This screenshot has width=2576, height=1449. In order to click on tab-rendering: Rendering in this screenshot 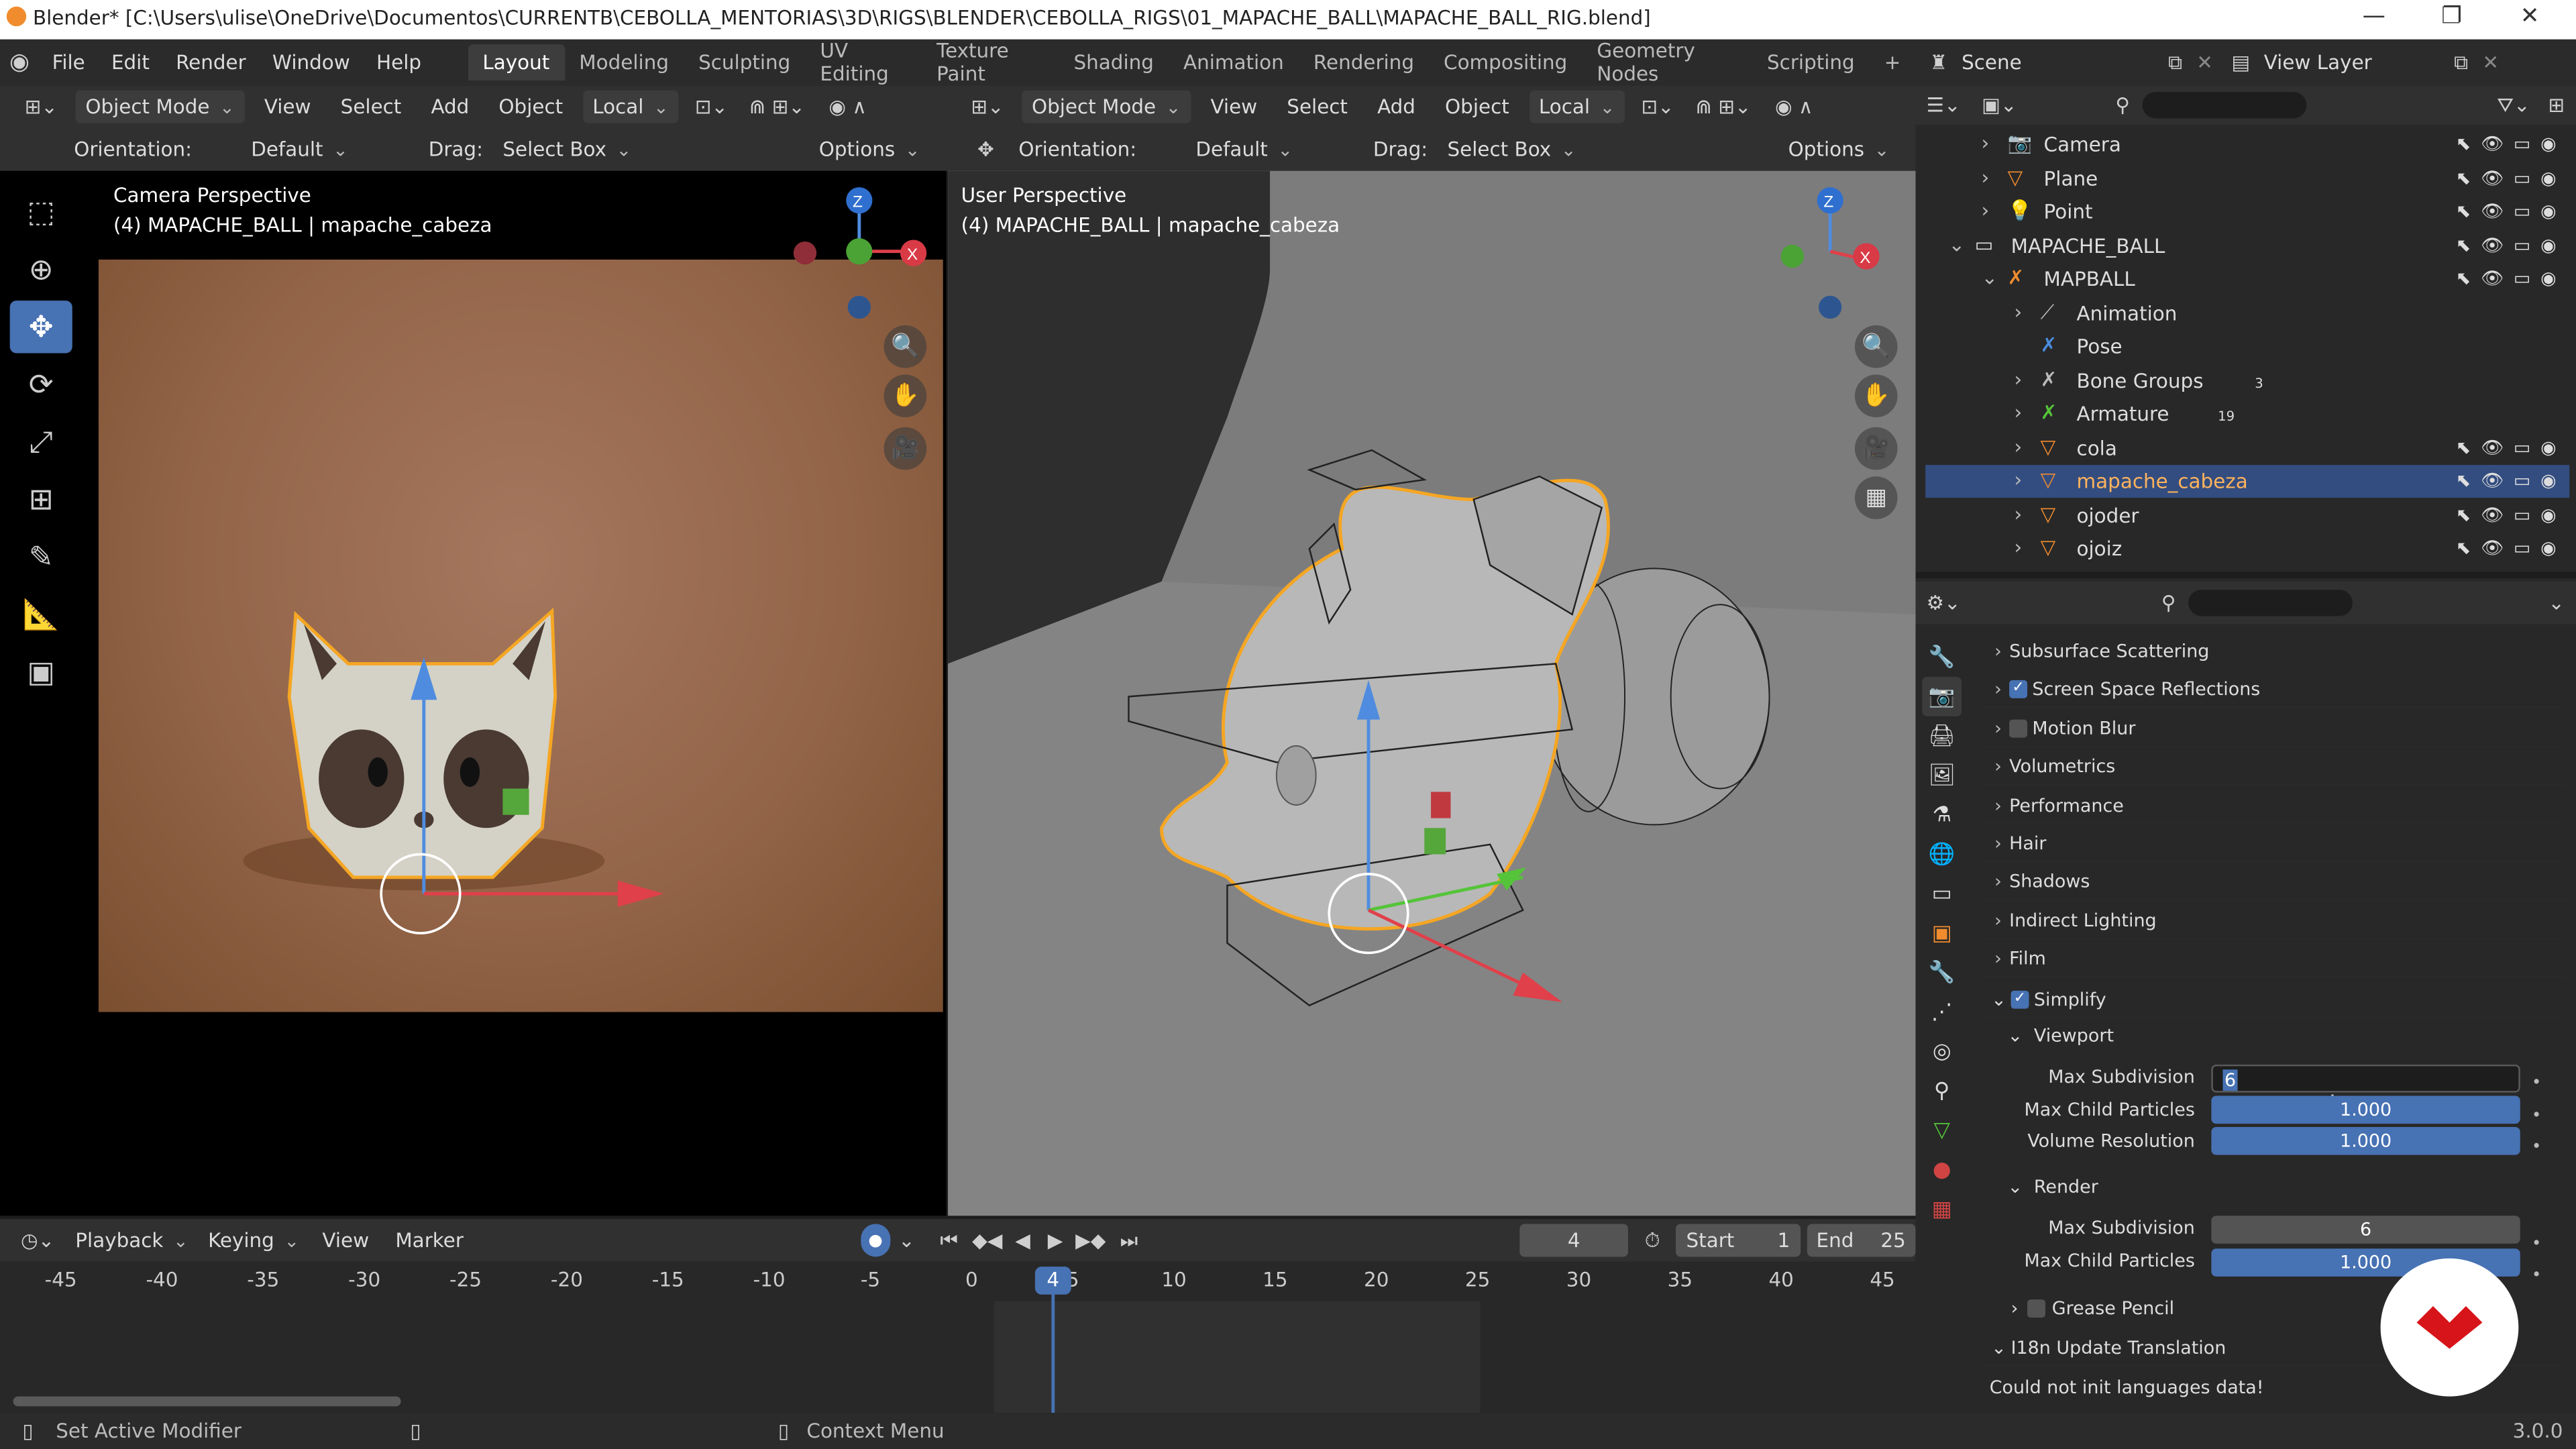, I will do `click(1364, 62)`.